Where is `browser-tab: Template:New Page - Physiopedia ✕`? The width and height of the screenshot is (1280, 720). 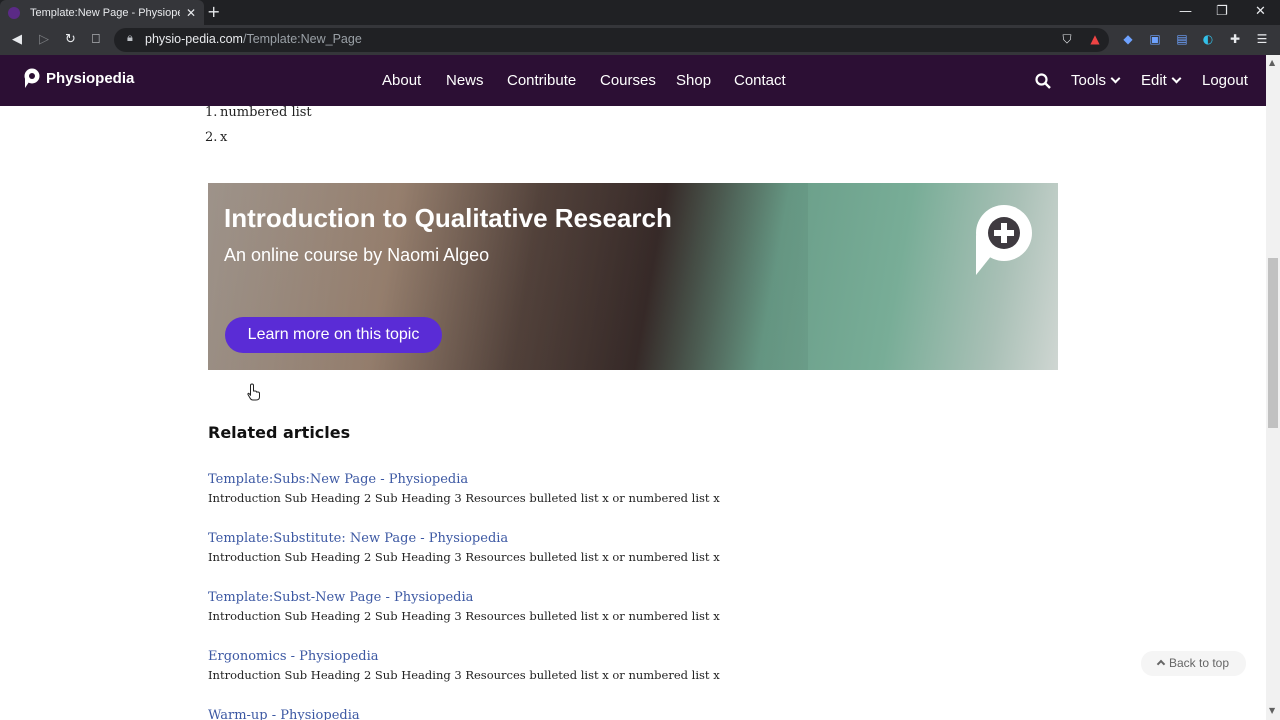
browser-tab: Template:New Page - Physiopedia ✕ is located at coordinates (102, 12).